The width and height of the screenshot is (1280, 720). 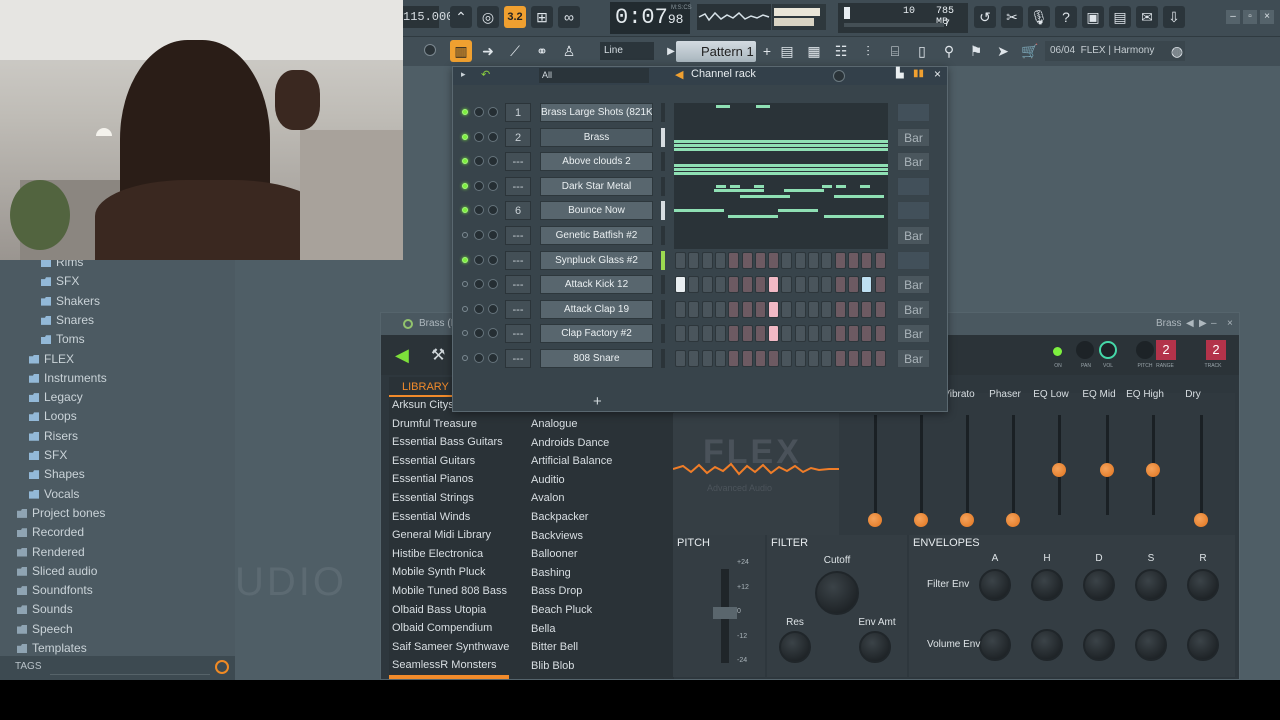 What do you see at coordinates (444, 665) in the screenshot?
I see `library-bank-item: SeamlessR Monsters` at bounding box center [444, 665].